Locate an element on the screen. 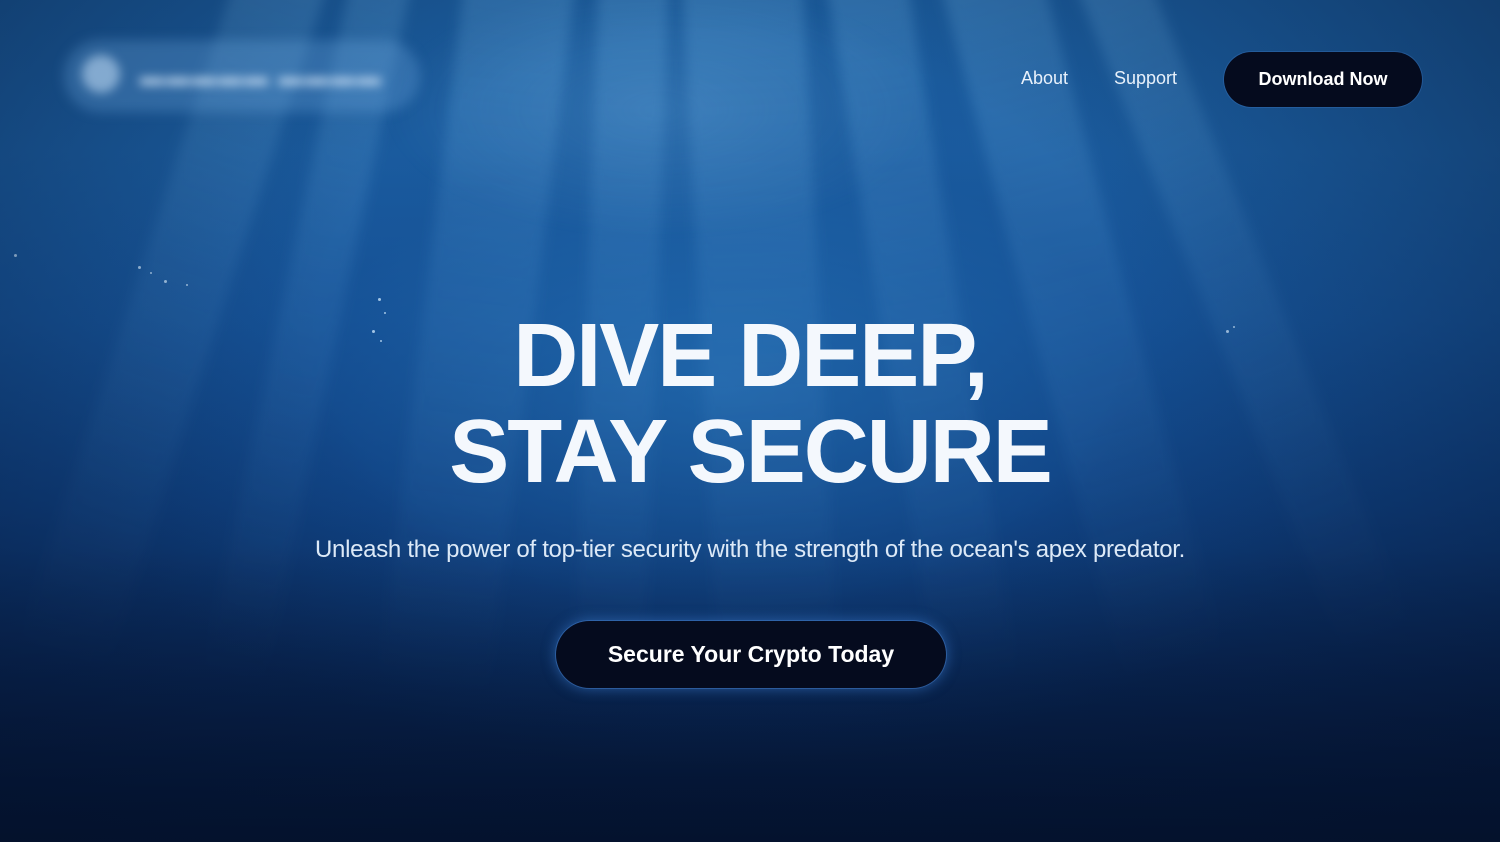 The width and height of the screenshot is (1500, 842). nav-link-about: About is located at coordinates (1044, 78).